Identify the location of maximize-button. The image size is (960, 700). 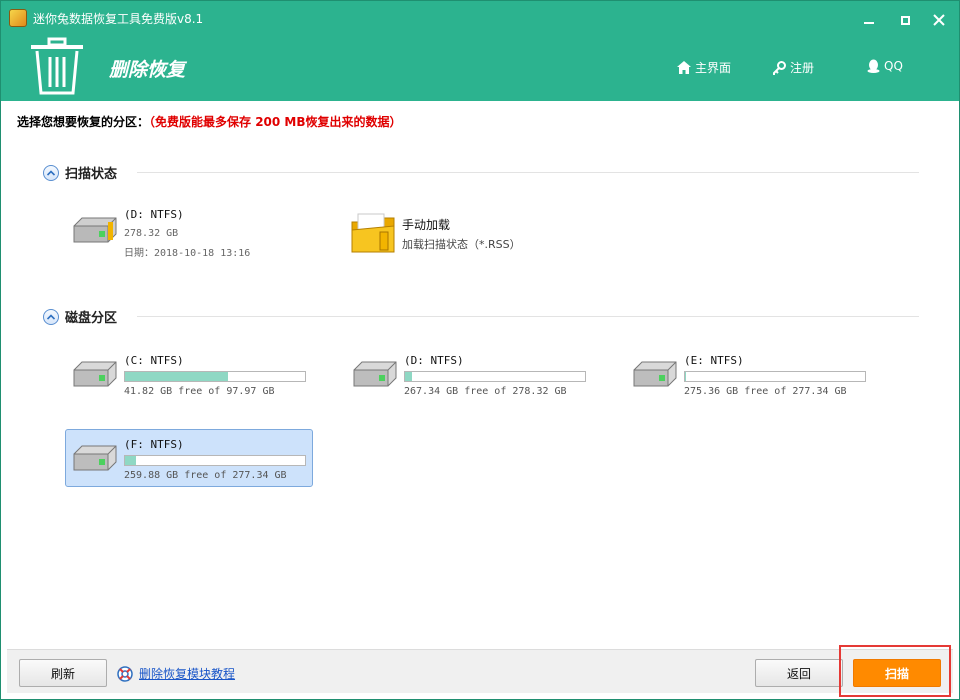
(905, 20).